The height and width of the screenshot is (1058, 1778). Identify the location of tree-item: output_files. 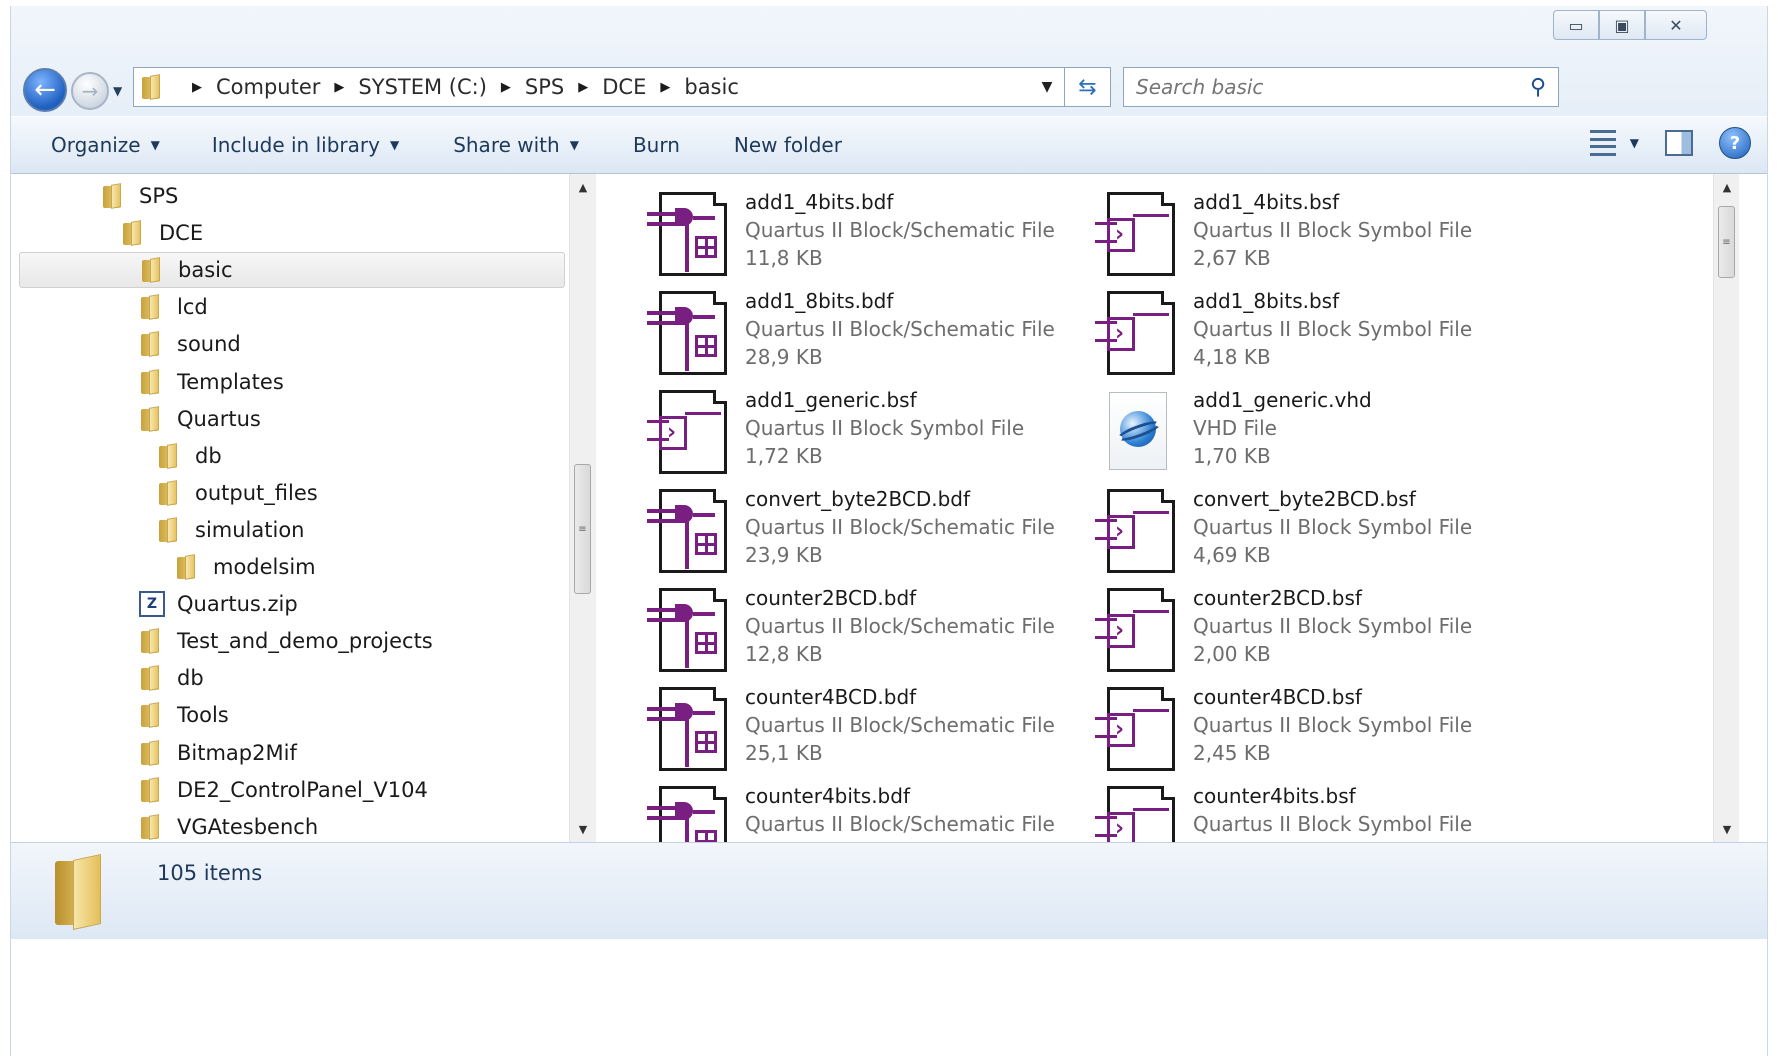
(237, 493).